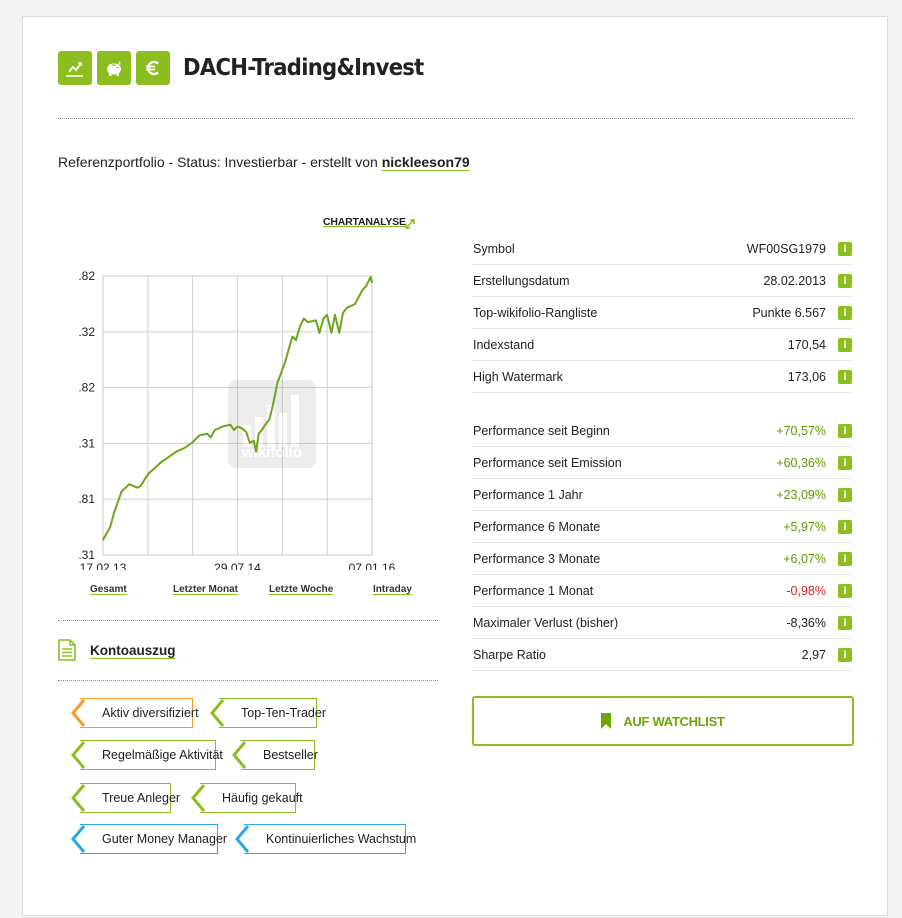 The image size is (902, 918). I want to click on badge-label: Häufig gekauft, so click(262, 798).